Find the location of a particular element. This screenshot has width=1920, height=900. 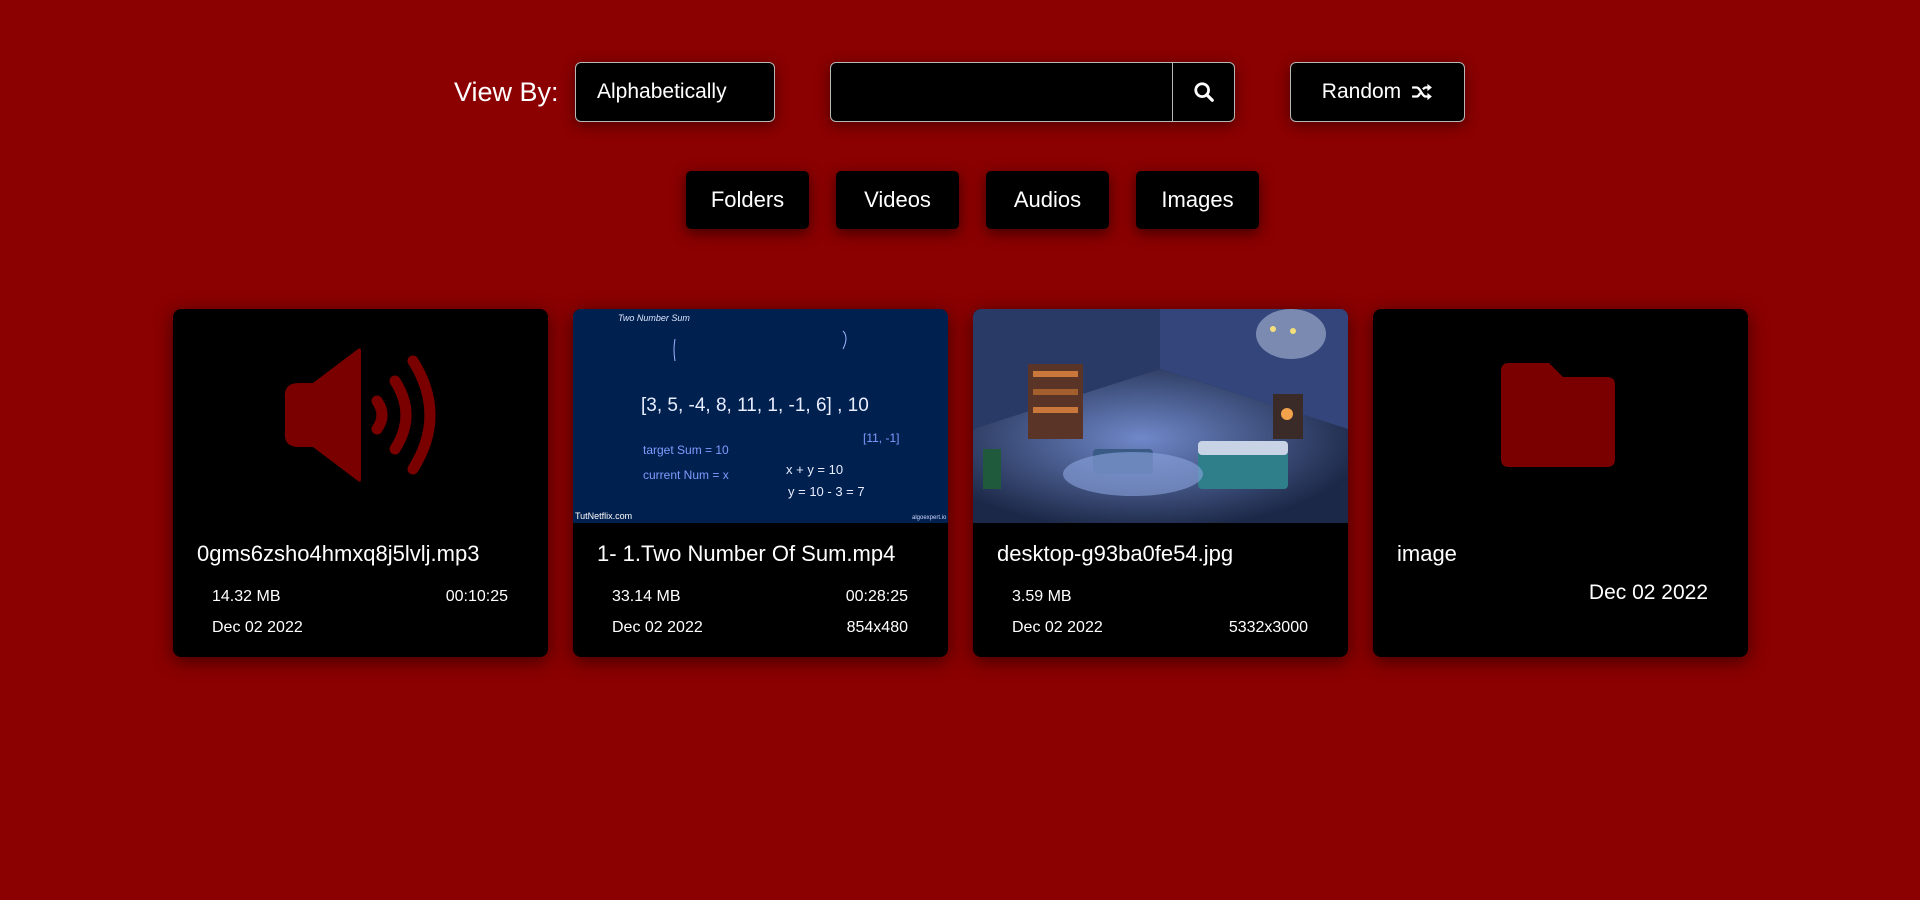

sort-dropdown: Alphabetically is located at coordinates (675, 92).